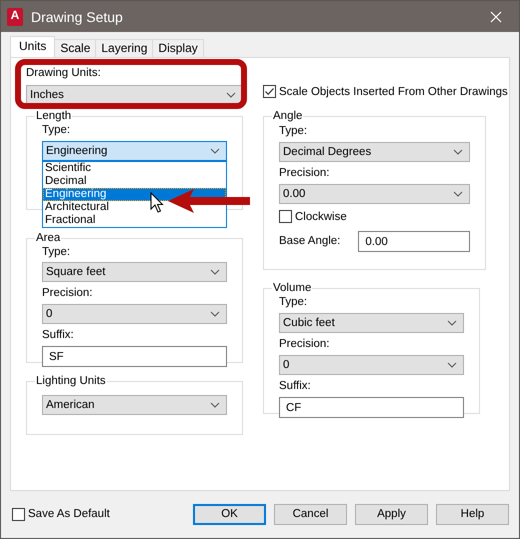 This screenshot has height=539, width=520. Describe the element at coordinates (321, 216) in the screenshot. I see `checkbox-label: Clockwise` at that location.